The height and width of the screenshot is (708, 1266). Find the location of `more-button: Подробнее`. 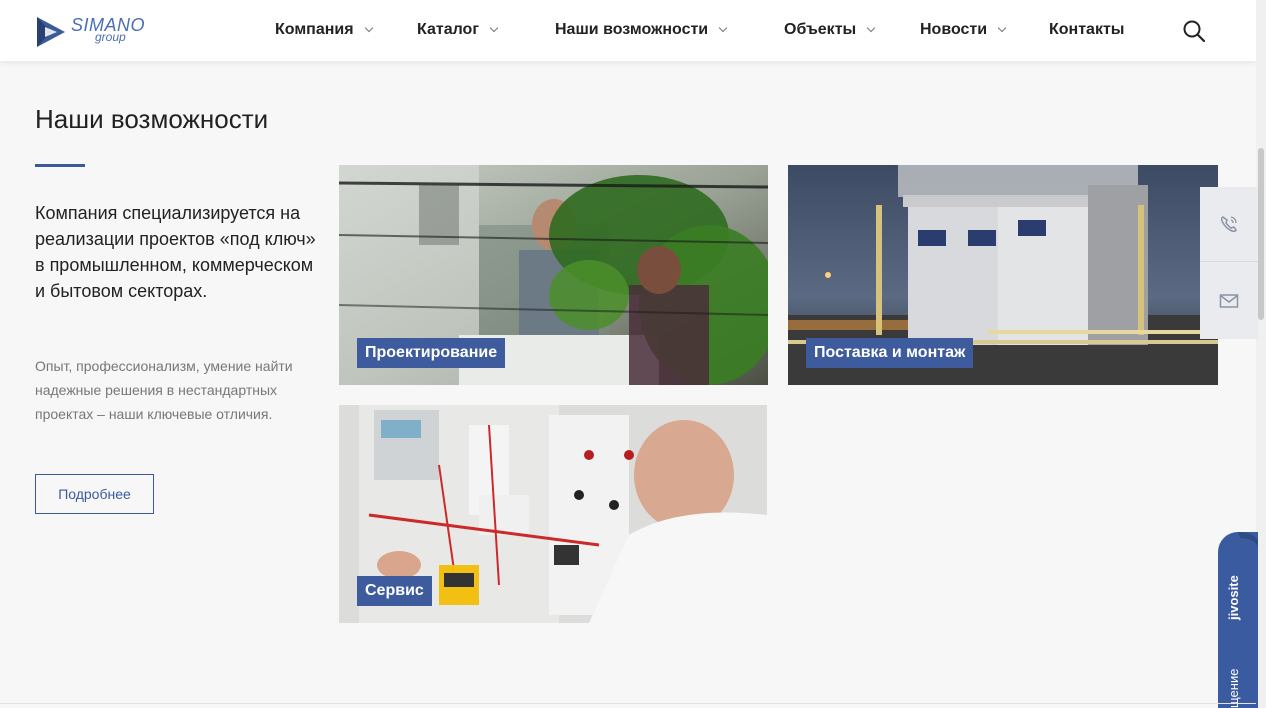

more-button: Подробнее is located at coordinates (94, 494).